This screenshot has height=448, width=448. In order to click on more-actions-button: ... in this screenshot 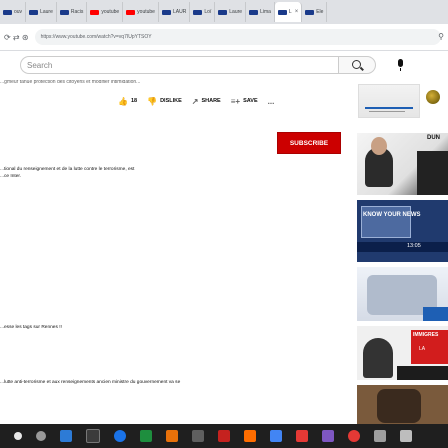, I will do `click(271, 101)`.